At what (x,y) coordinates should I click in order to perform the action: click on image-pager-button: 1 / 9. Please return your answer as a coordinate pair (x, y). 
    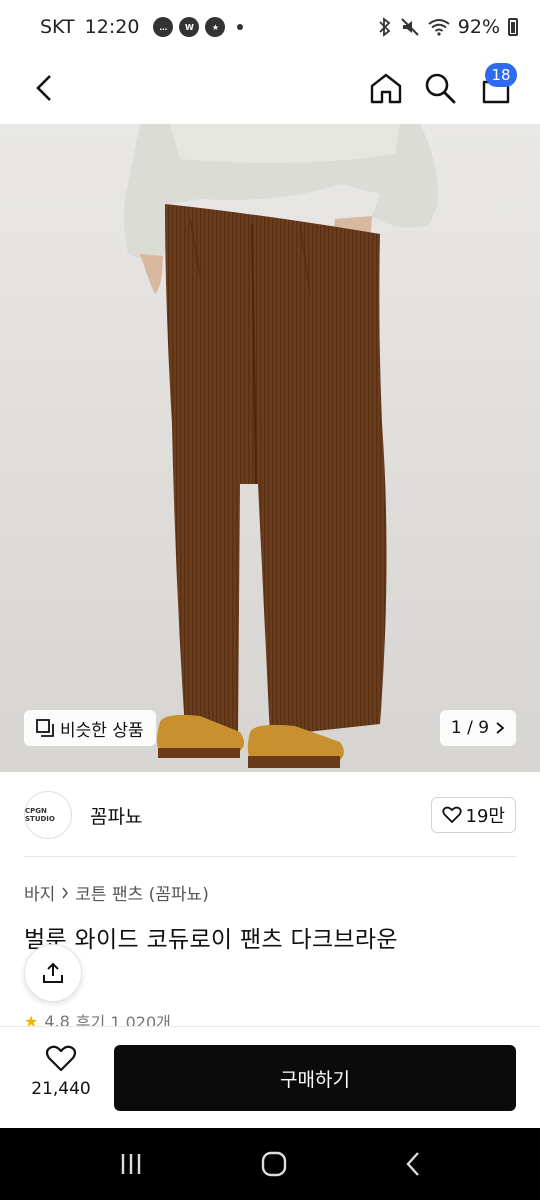
    Looking at the image, I should click on (478, 728).